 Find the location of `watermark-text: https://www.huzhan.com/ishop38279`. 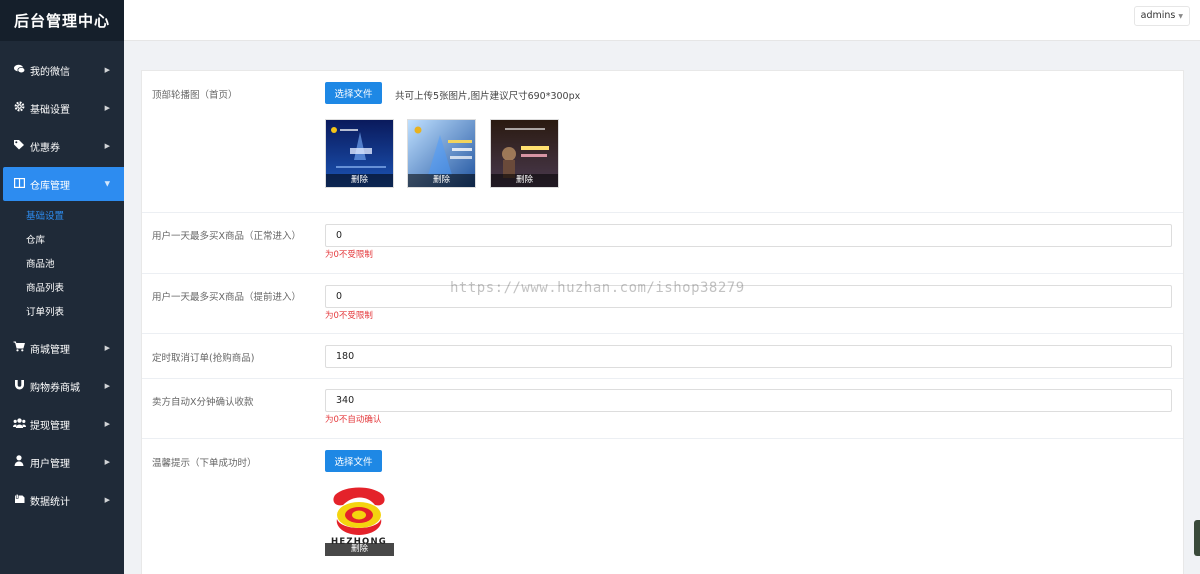

watermark-text: https://www.huzhan.com/ishop38279 is located at coordinates (597, 288).